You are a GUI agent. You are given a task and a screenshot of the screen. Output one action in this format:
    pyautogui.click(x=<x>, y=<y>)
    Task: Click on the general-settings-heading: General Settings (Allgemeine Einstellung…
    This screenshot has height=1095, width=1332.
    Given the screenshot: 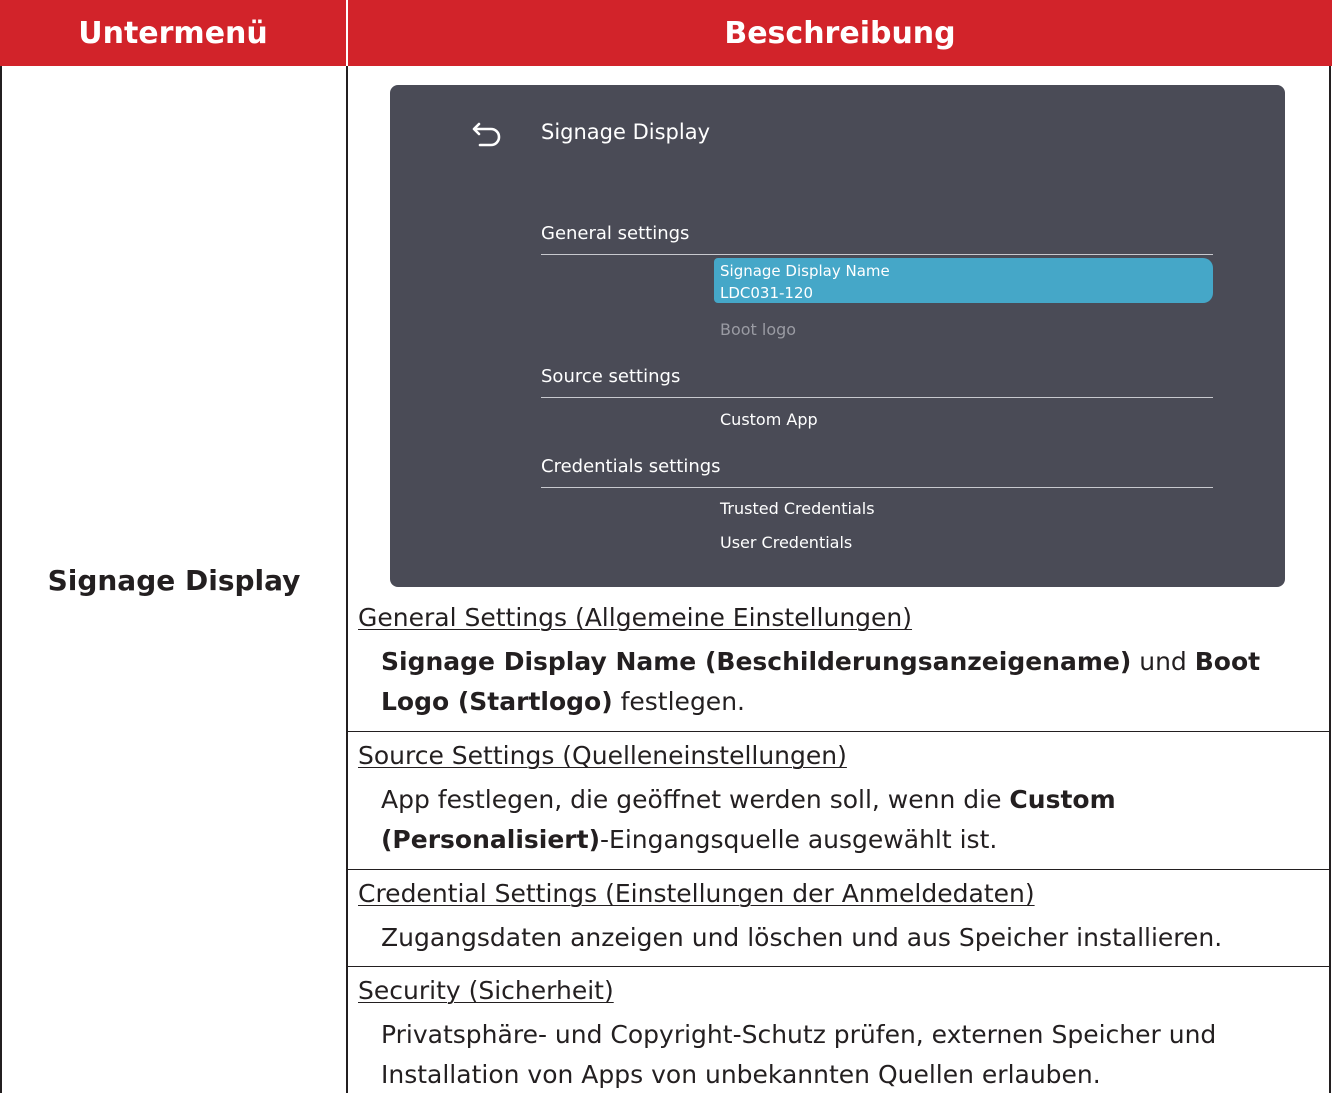 What is the action you would take?
    pyautogui.click(x=635, y=617)
    